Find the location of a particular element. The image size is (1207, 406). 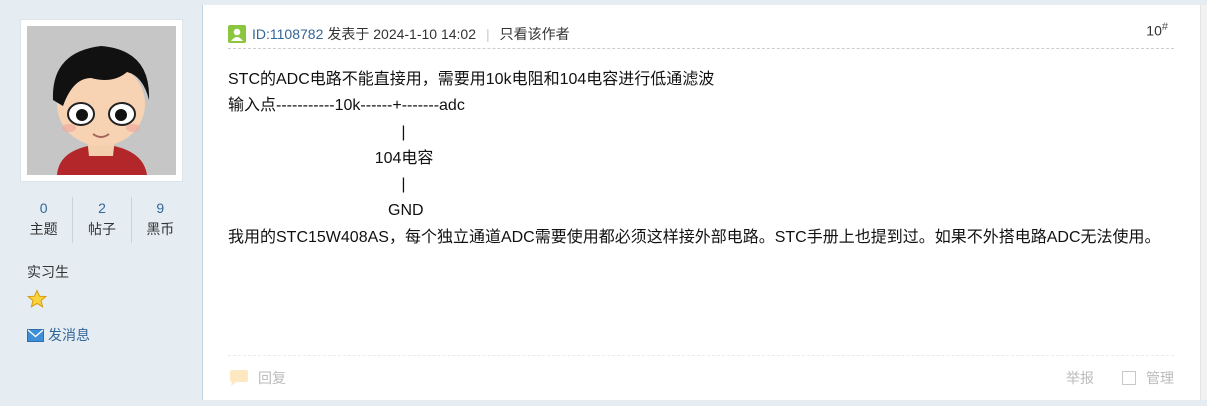

send-message-link: 发消息 is located at coordinates (58, 335).